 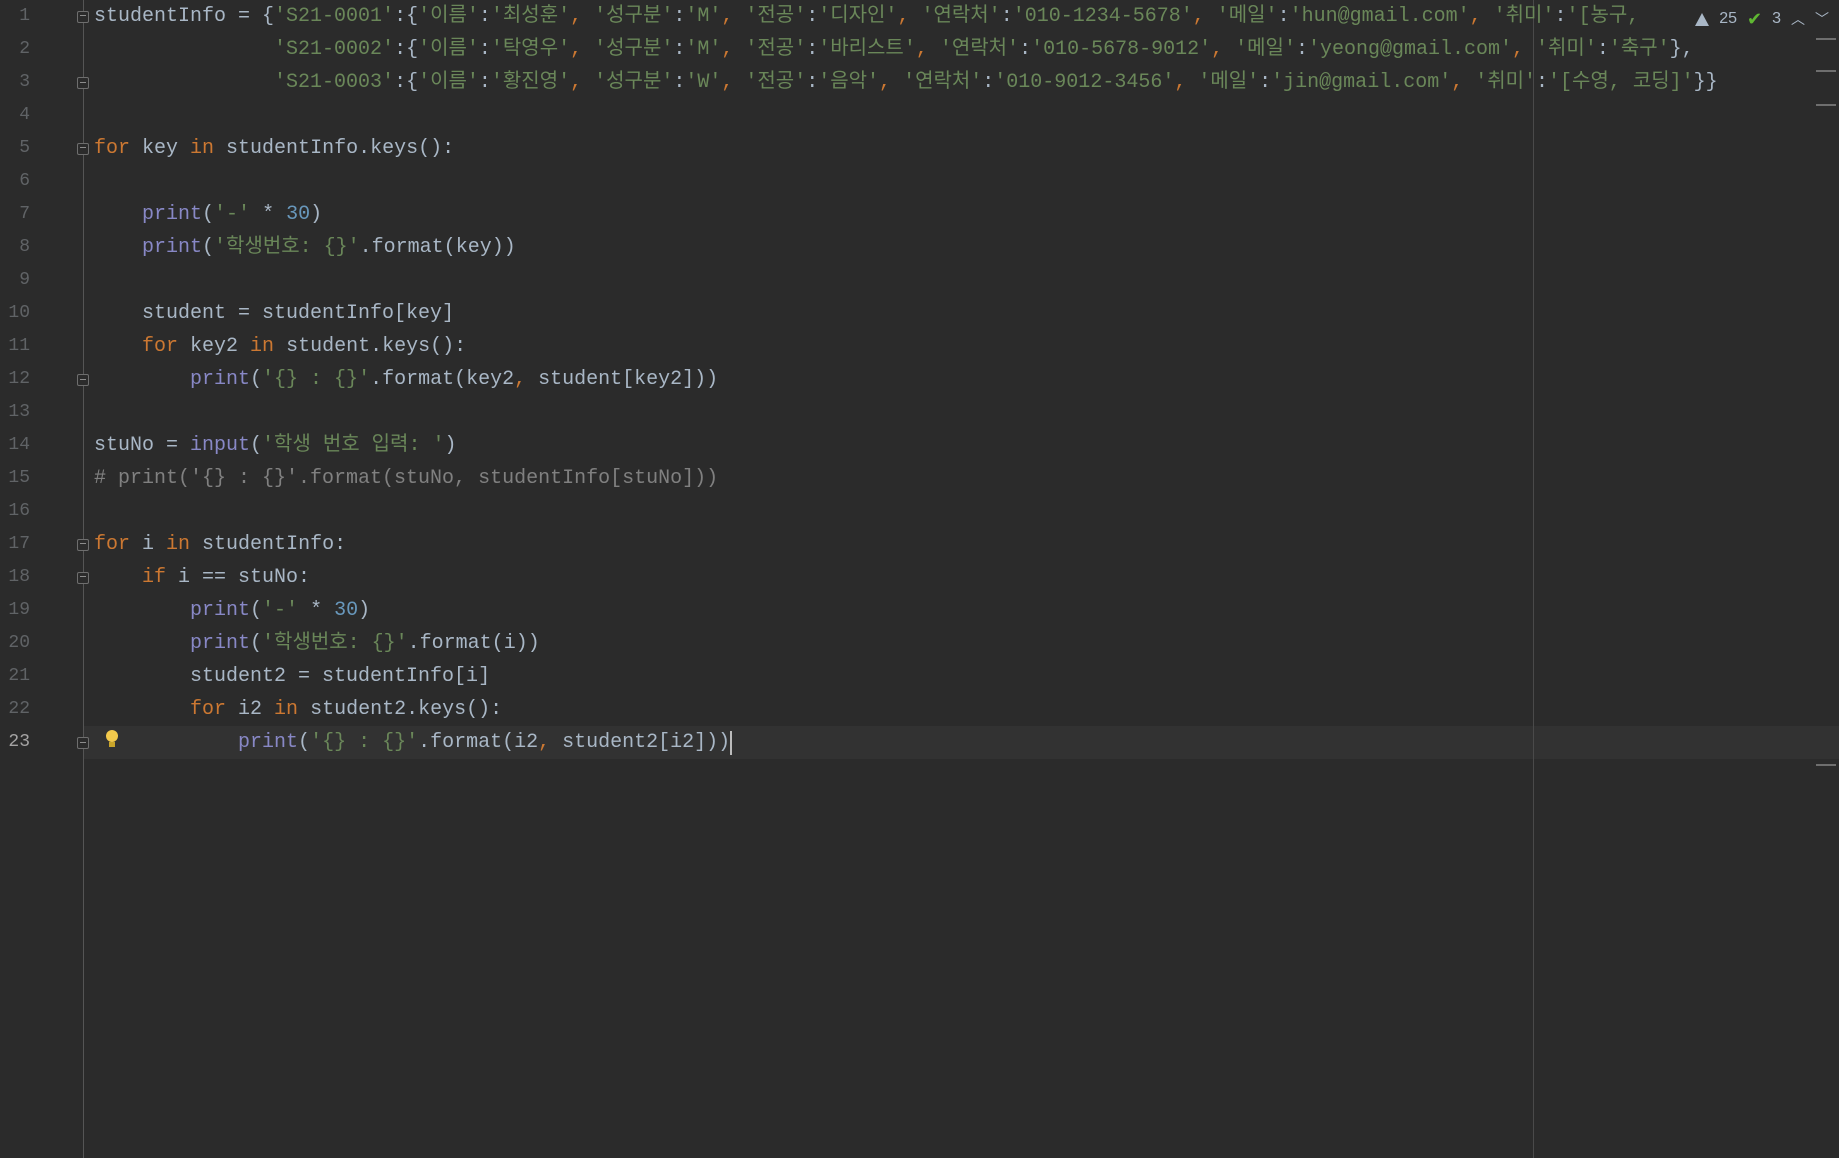 What do you see at coordinates (1102, 16) in the screenshot?
I see `code-token: '010-1234-5678'` at bounding box center [1102, 16].